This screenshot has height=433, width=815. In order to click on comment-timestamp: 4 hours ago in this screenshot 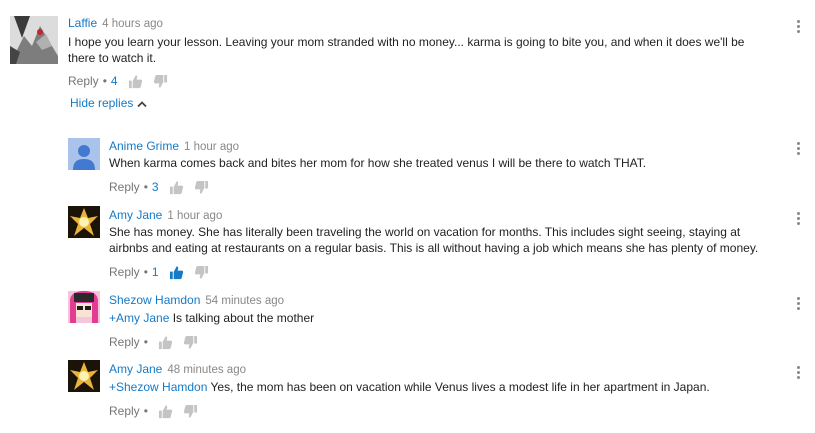, I will do `click(132, 24)`.